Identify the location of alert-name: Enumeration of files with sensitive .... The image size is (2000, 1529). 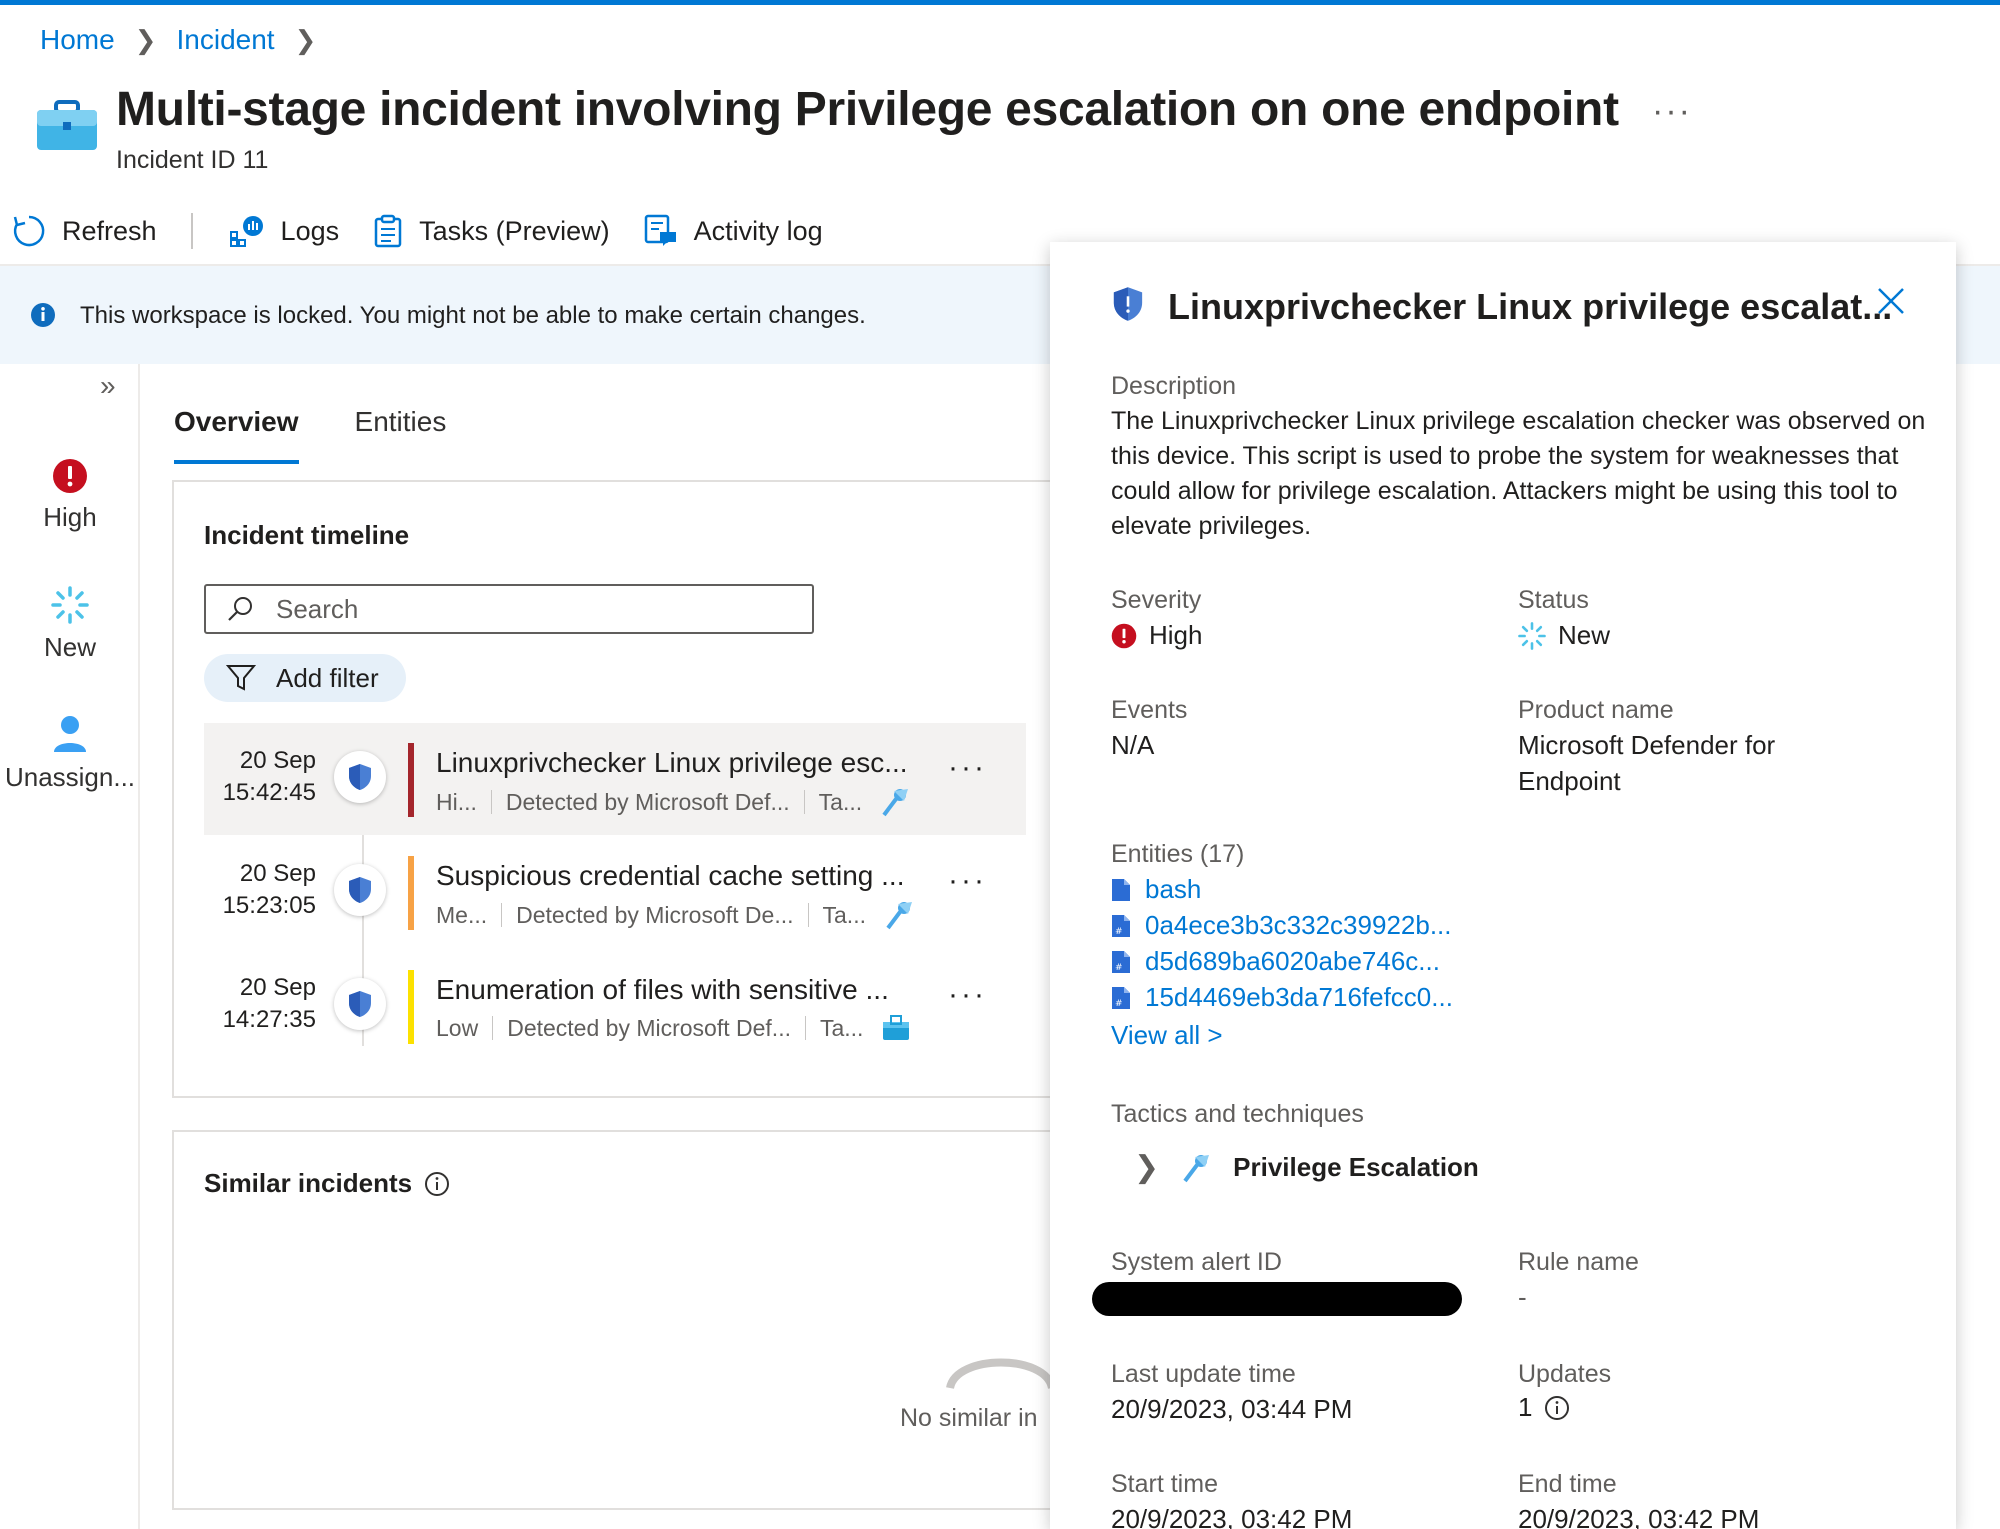
(662, 989).